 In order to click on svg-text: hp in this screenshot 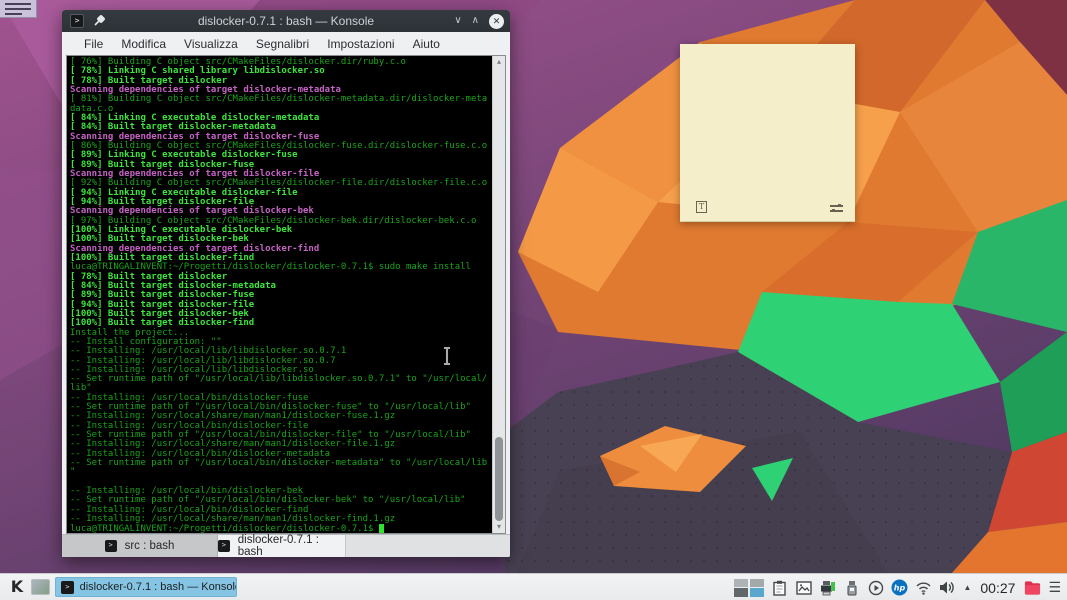, I will do `click(900, 588)`.